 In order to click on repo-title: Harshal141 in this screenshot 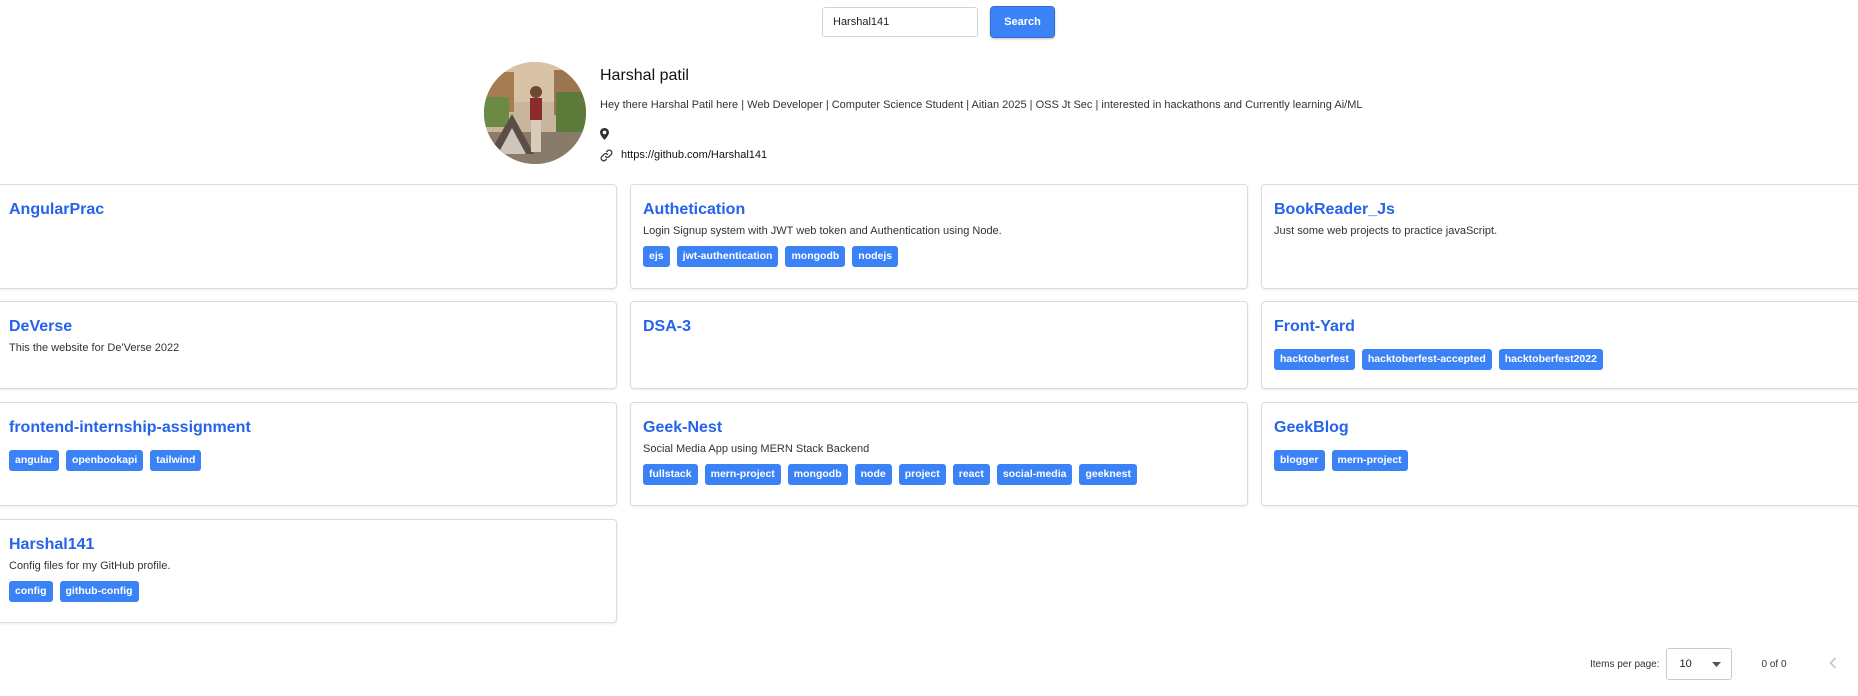, I will do `click(306, 545)`.